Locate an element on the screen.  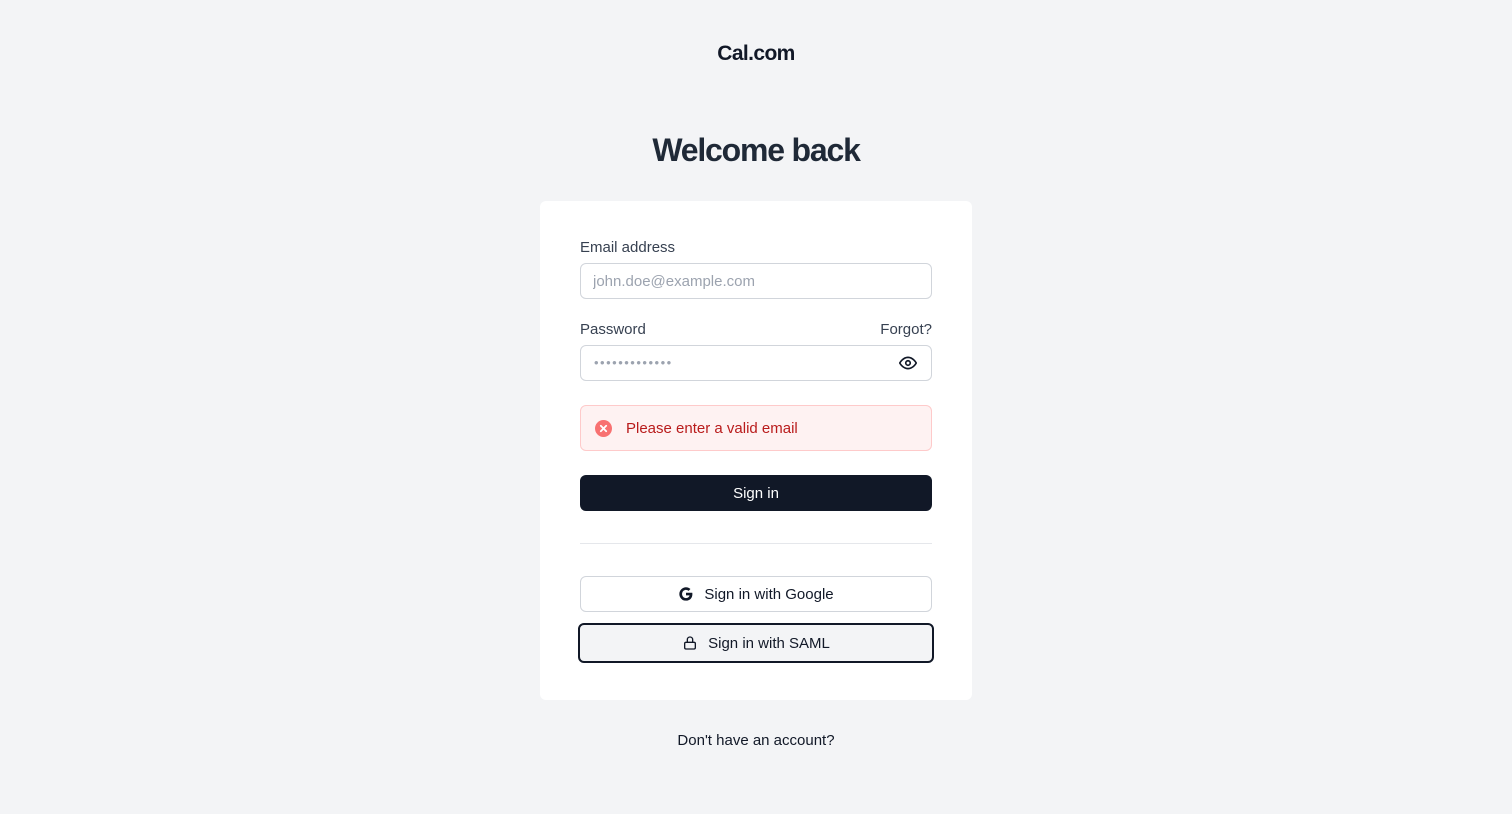
email-field is located at coordinates (756, 281).